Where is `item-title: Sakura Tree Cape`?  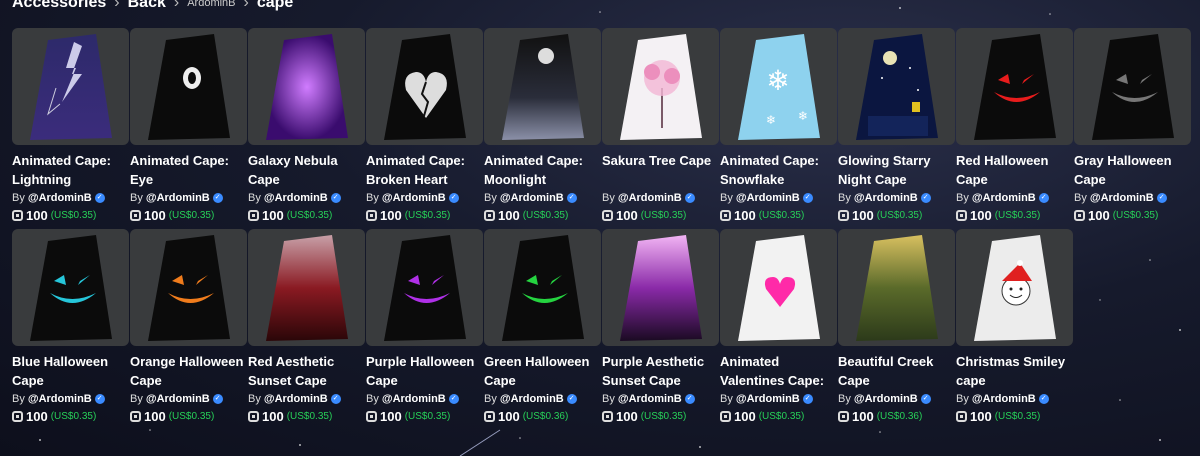 item-title: Sakura Tree Cape is located at coordinates (663, 160).